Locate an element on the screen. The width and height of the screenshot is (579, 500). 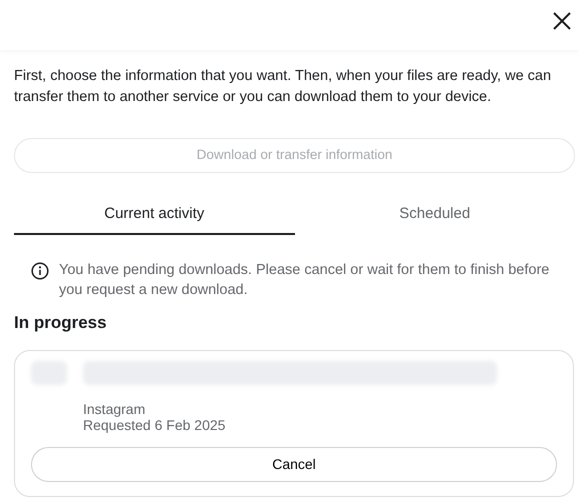
notice-text: You have pending downloads. Please cancel or wait for them to finish before you request a new download. is located at coordinates (304, 280).